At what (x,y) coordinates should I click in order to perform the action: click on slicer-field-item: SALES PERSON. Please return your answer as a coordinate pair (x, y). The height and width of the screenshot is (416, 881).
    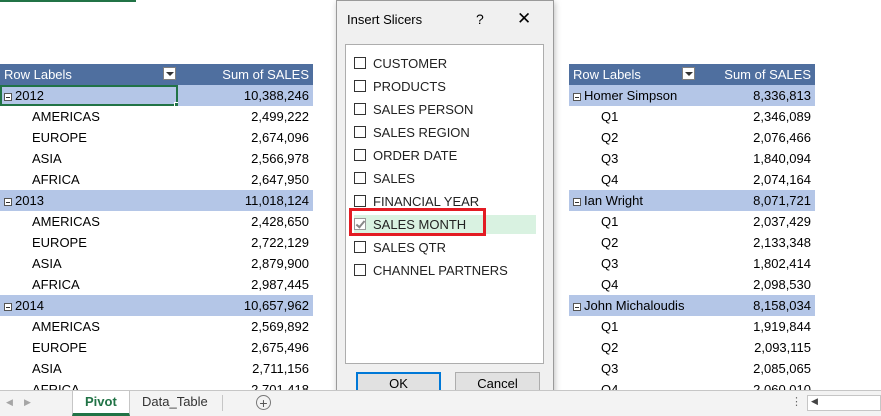
    Looking at the image, I should click on (446, 109).